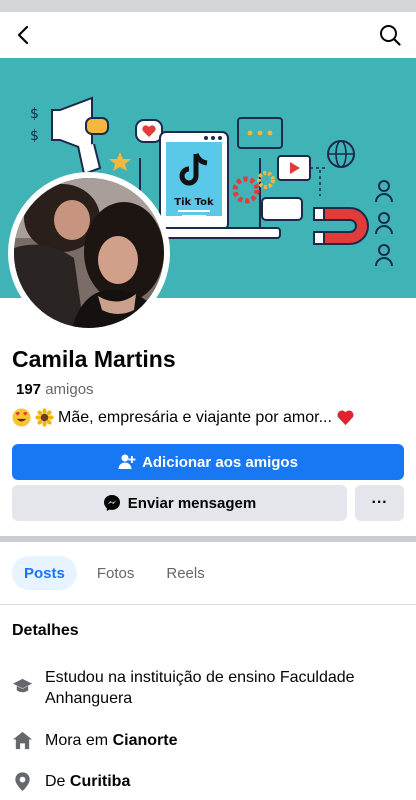  I want to click on section-divider, so click(208, 539).